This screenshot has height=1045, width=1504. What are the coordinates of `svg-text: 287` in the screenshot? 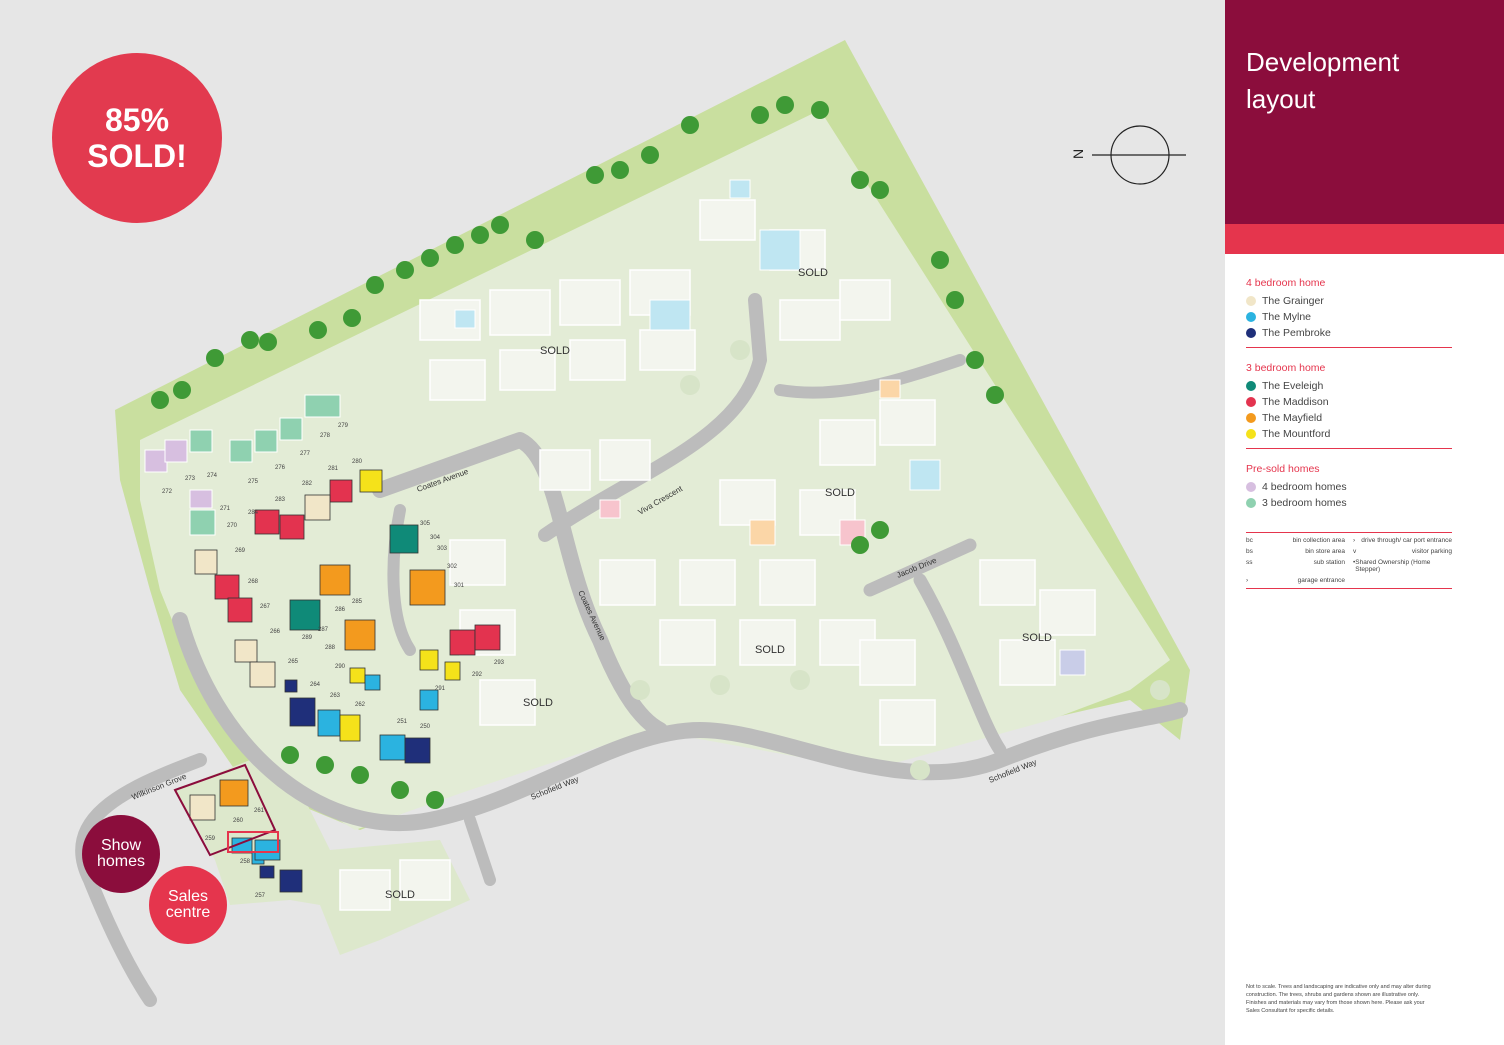 It's located at (323, 630).